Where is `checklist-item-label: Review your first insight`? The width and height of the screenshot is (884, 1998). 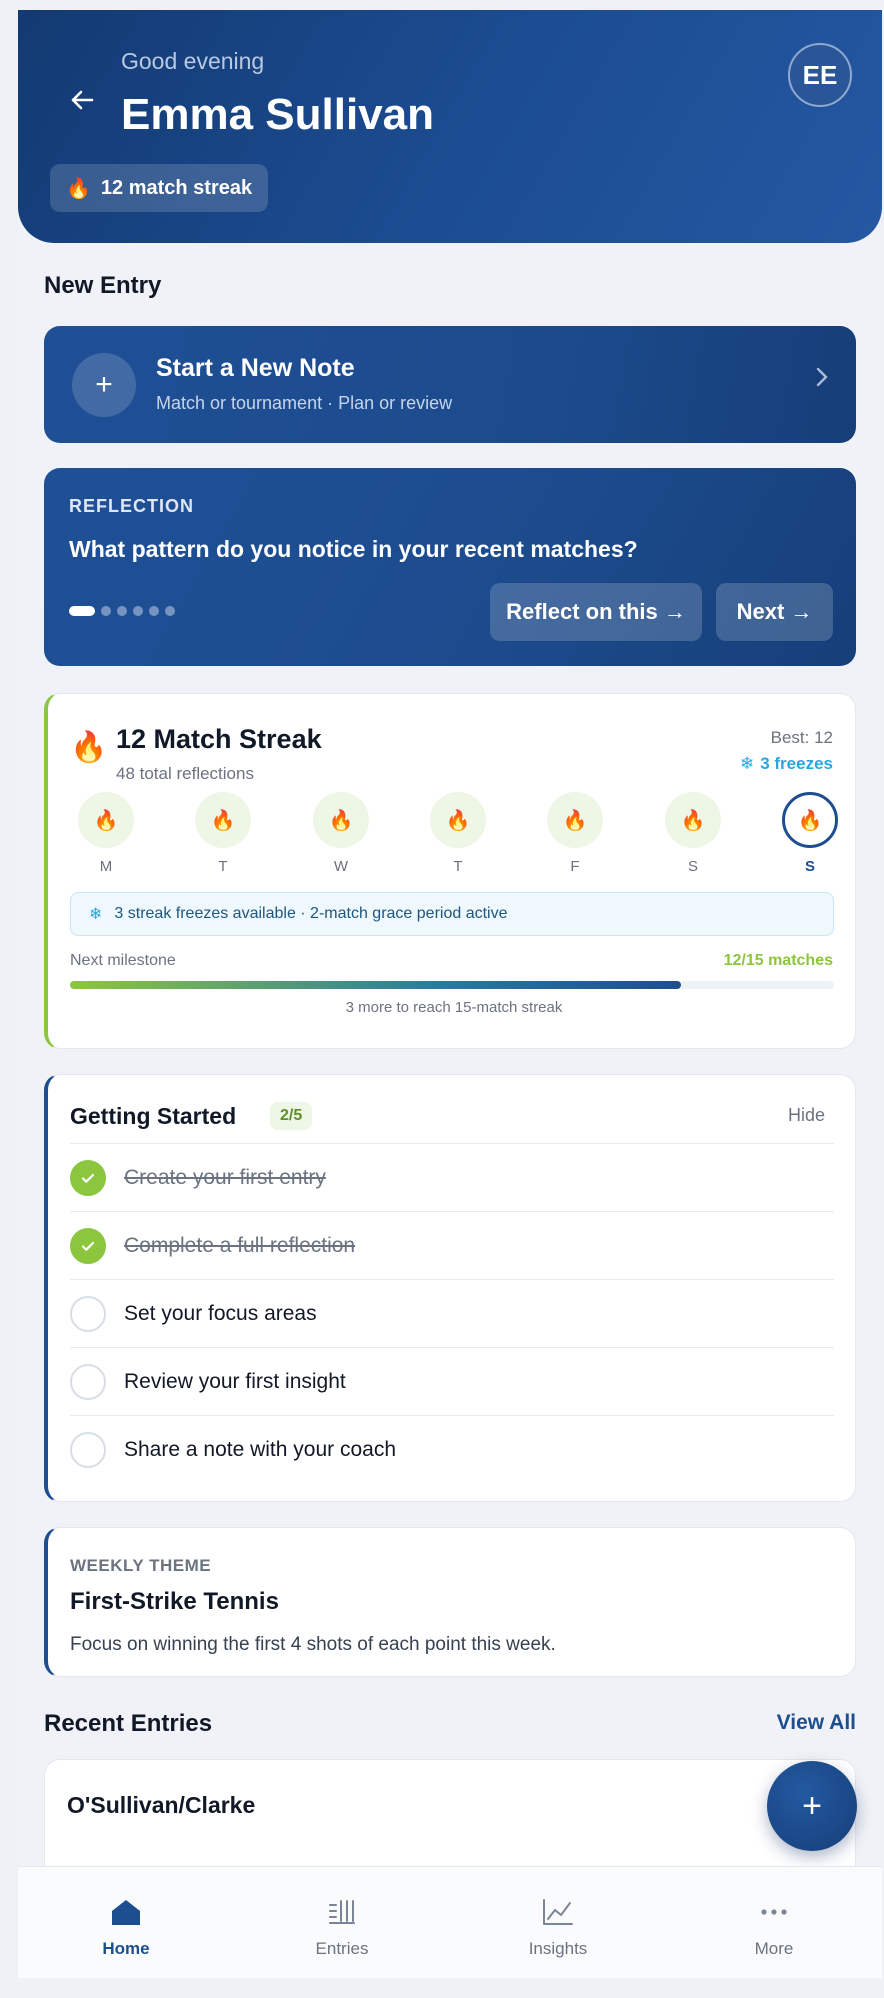
checklist-item-label: Review your first insight is located at coordinates (235, 1381).